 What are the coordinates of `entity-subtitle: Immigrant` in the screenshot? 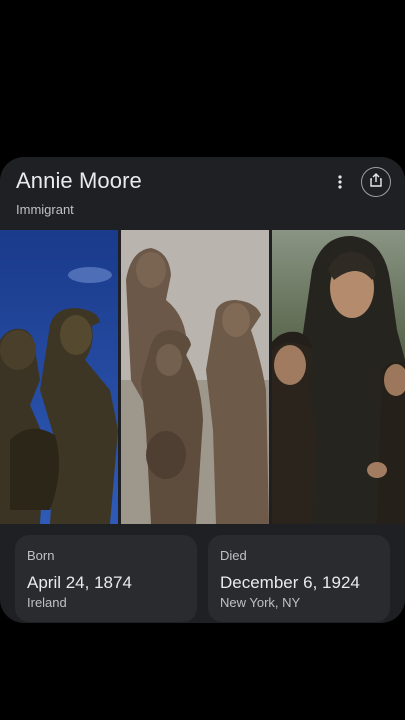 It's located at (45, 209).